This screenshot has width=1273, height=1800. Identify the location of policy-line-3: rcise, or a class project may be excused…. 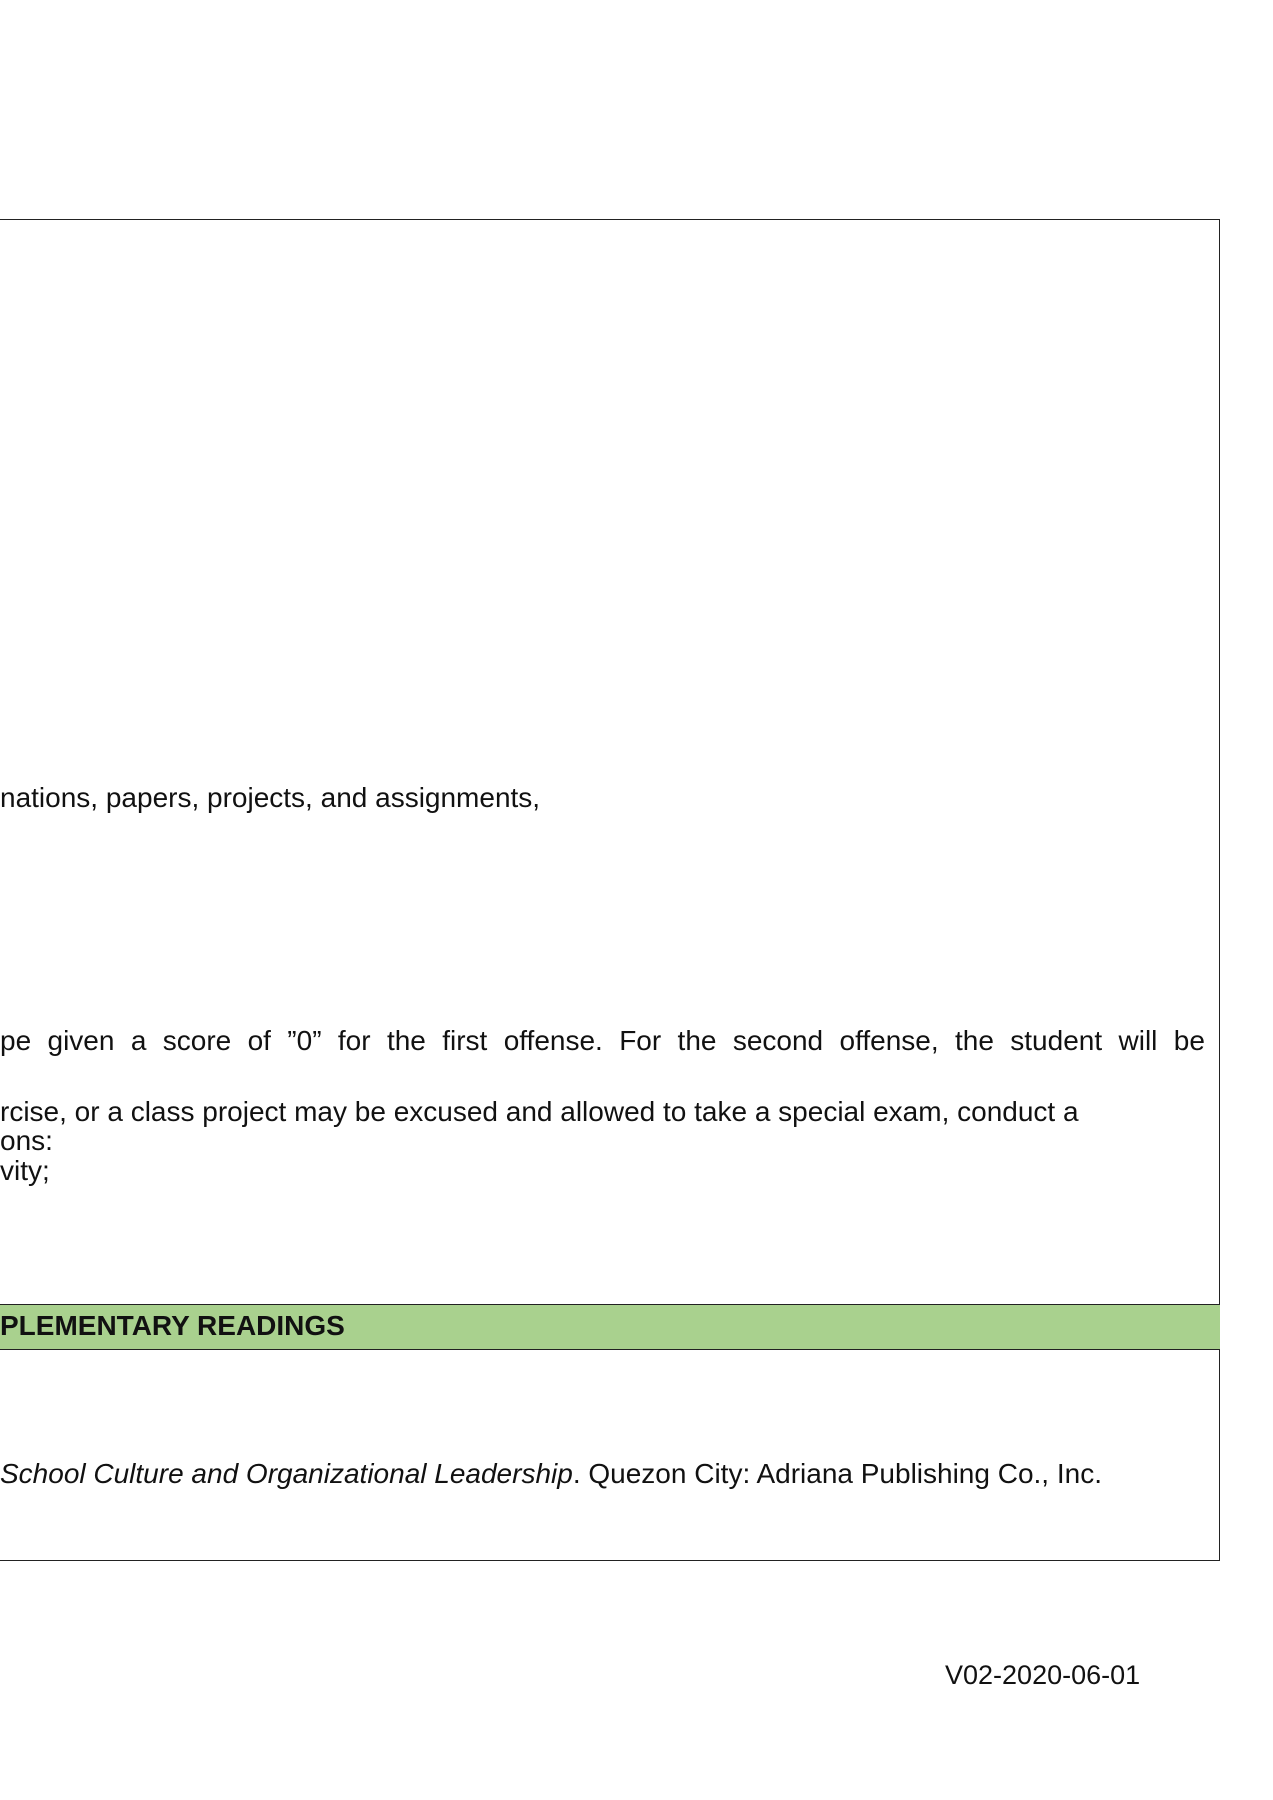
(539, 1111).